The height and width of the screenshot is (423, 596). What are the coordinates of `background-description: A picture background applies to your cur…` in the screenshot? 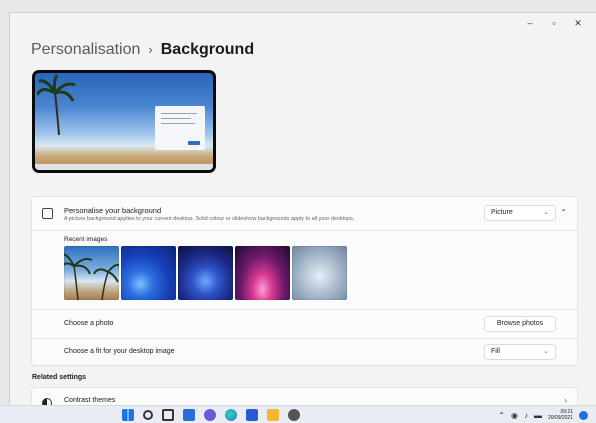 It's located at (209, 219).